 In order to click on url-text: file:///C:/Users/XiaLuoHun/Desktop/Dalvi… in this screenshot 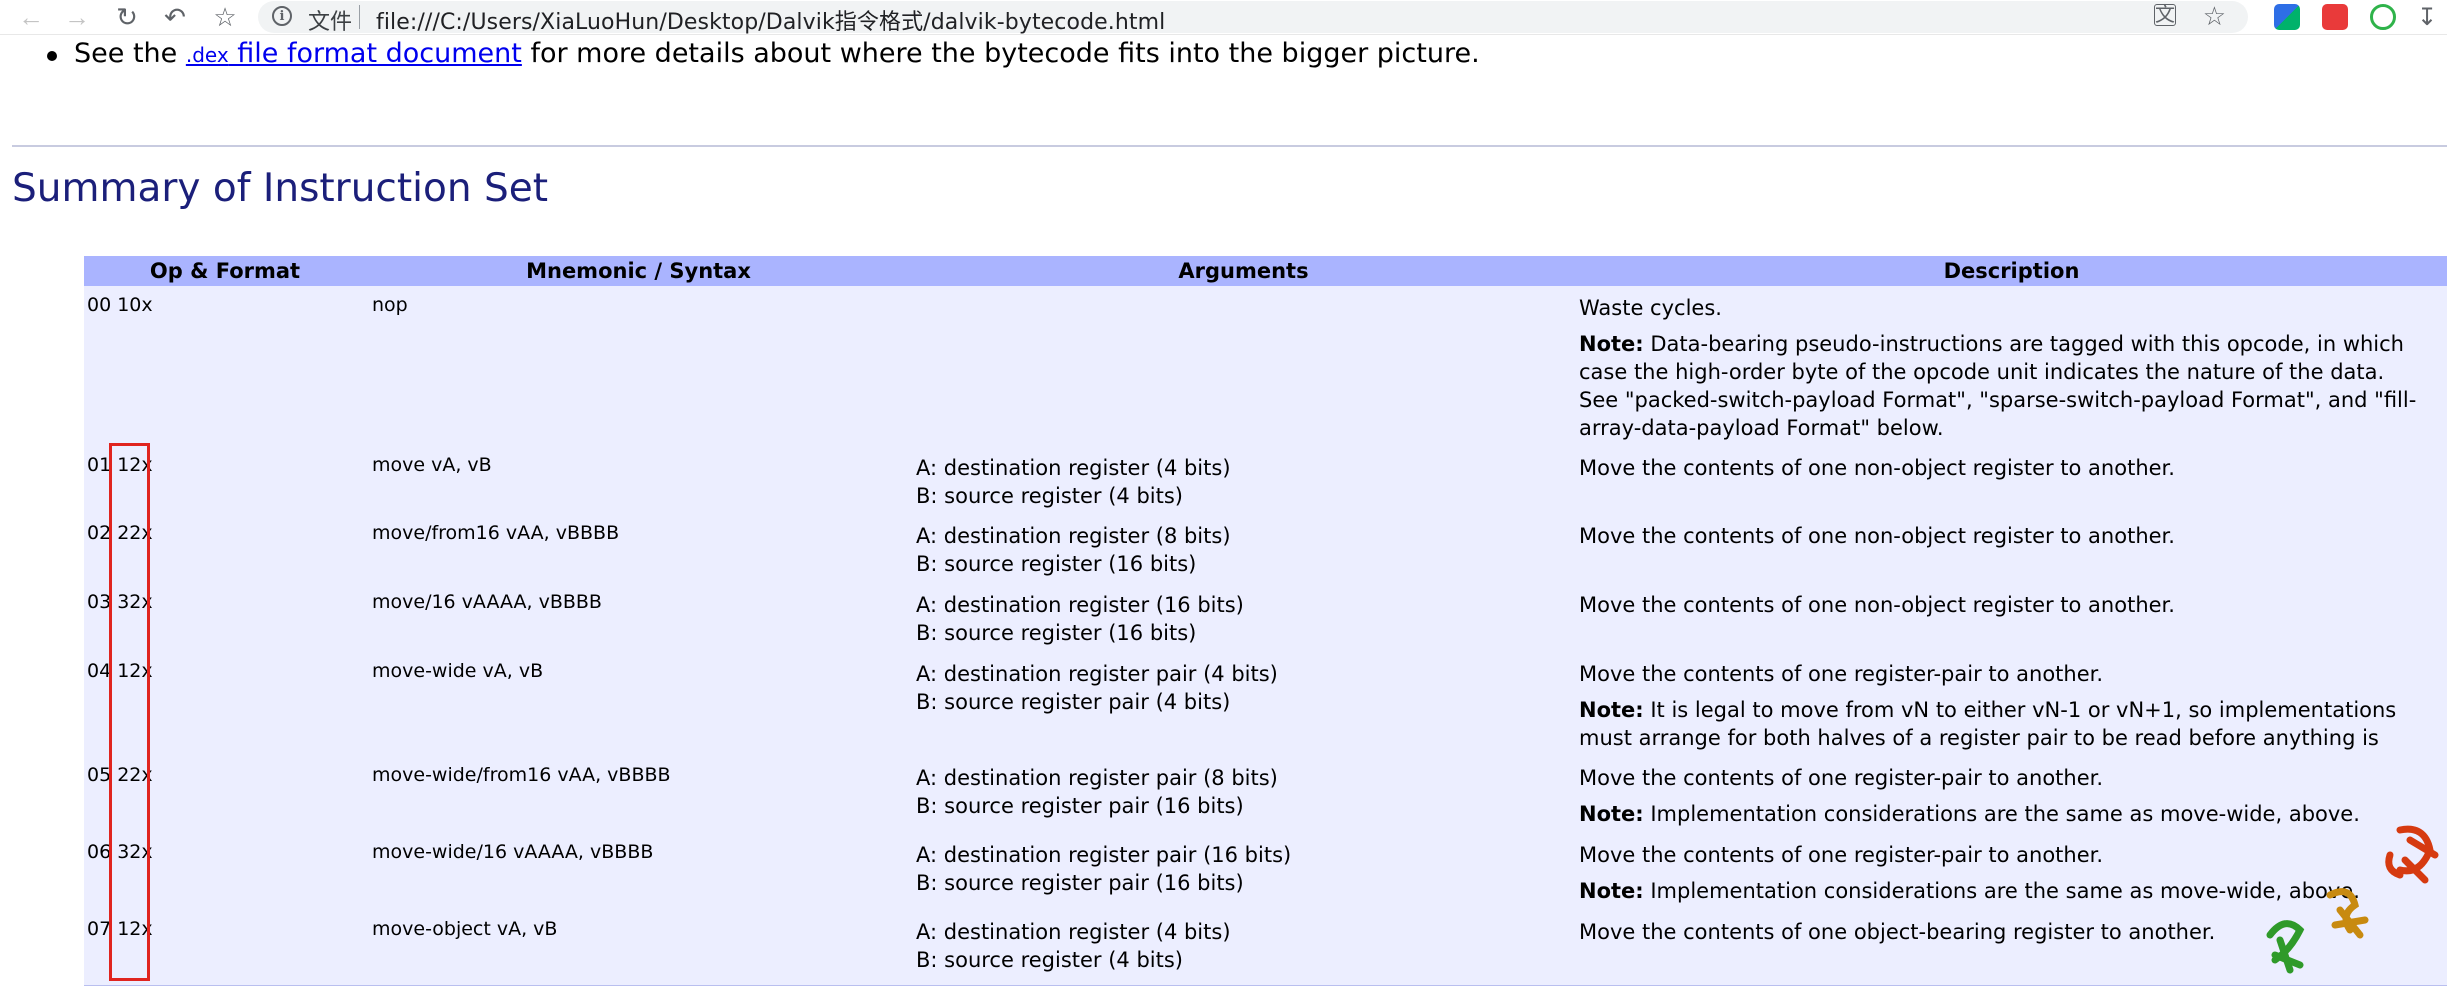, I will do `click(770, 20)`.